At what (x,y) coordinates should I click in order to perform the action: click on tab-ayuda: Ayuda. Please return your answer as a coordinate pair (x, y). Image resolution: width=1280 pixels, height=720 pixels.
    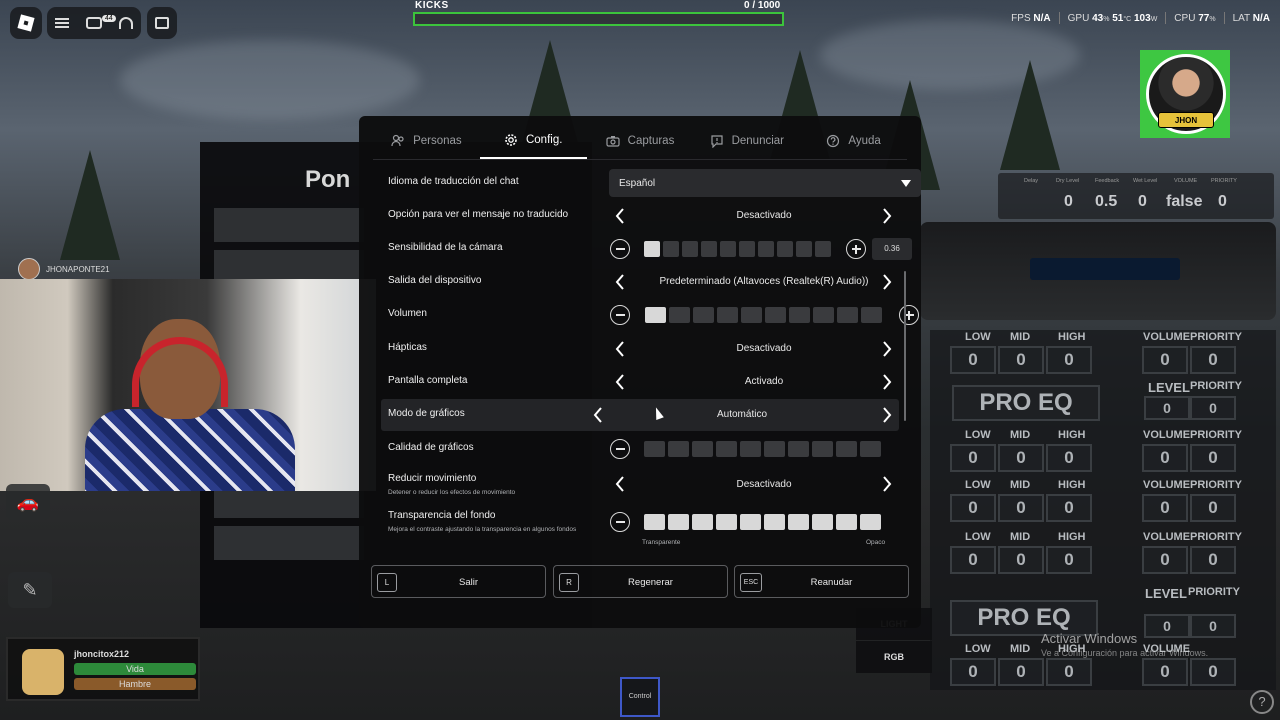
    Looking at the image, I should click on (853, 140).